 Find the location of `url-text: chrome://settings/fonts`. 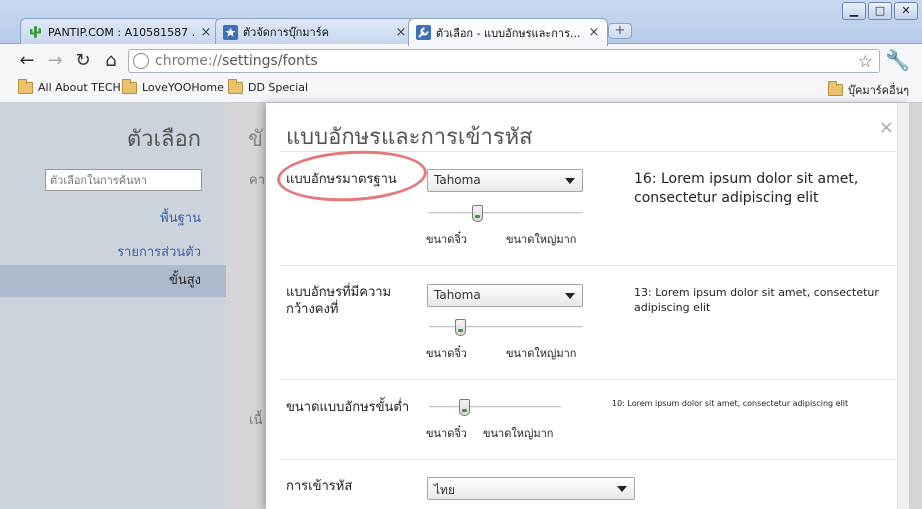

url-text: chrome://settings/fonts is located at coordinates (236, 61).